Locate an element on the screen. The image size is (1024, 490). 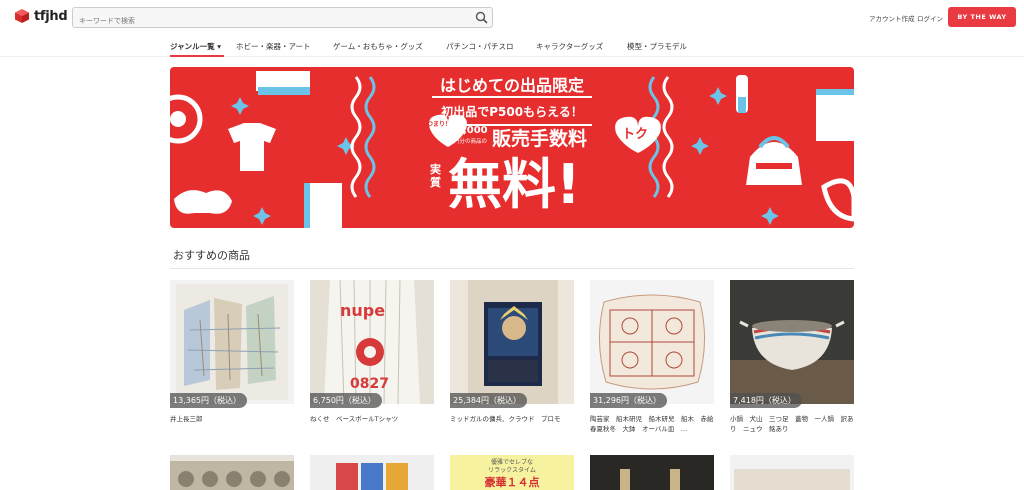
promo-label-3: 豪華１４点 is located at coordinates (512, 482).